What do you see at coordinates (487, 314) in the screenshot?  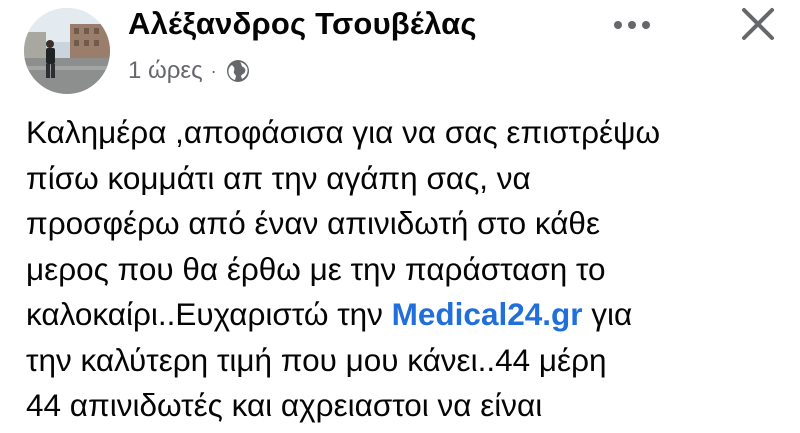 I see `medical24-link: Medical24.gr` at bounding box center [487, 314].